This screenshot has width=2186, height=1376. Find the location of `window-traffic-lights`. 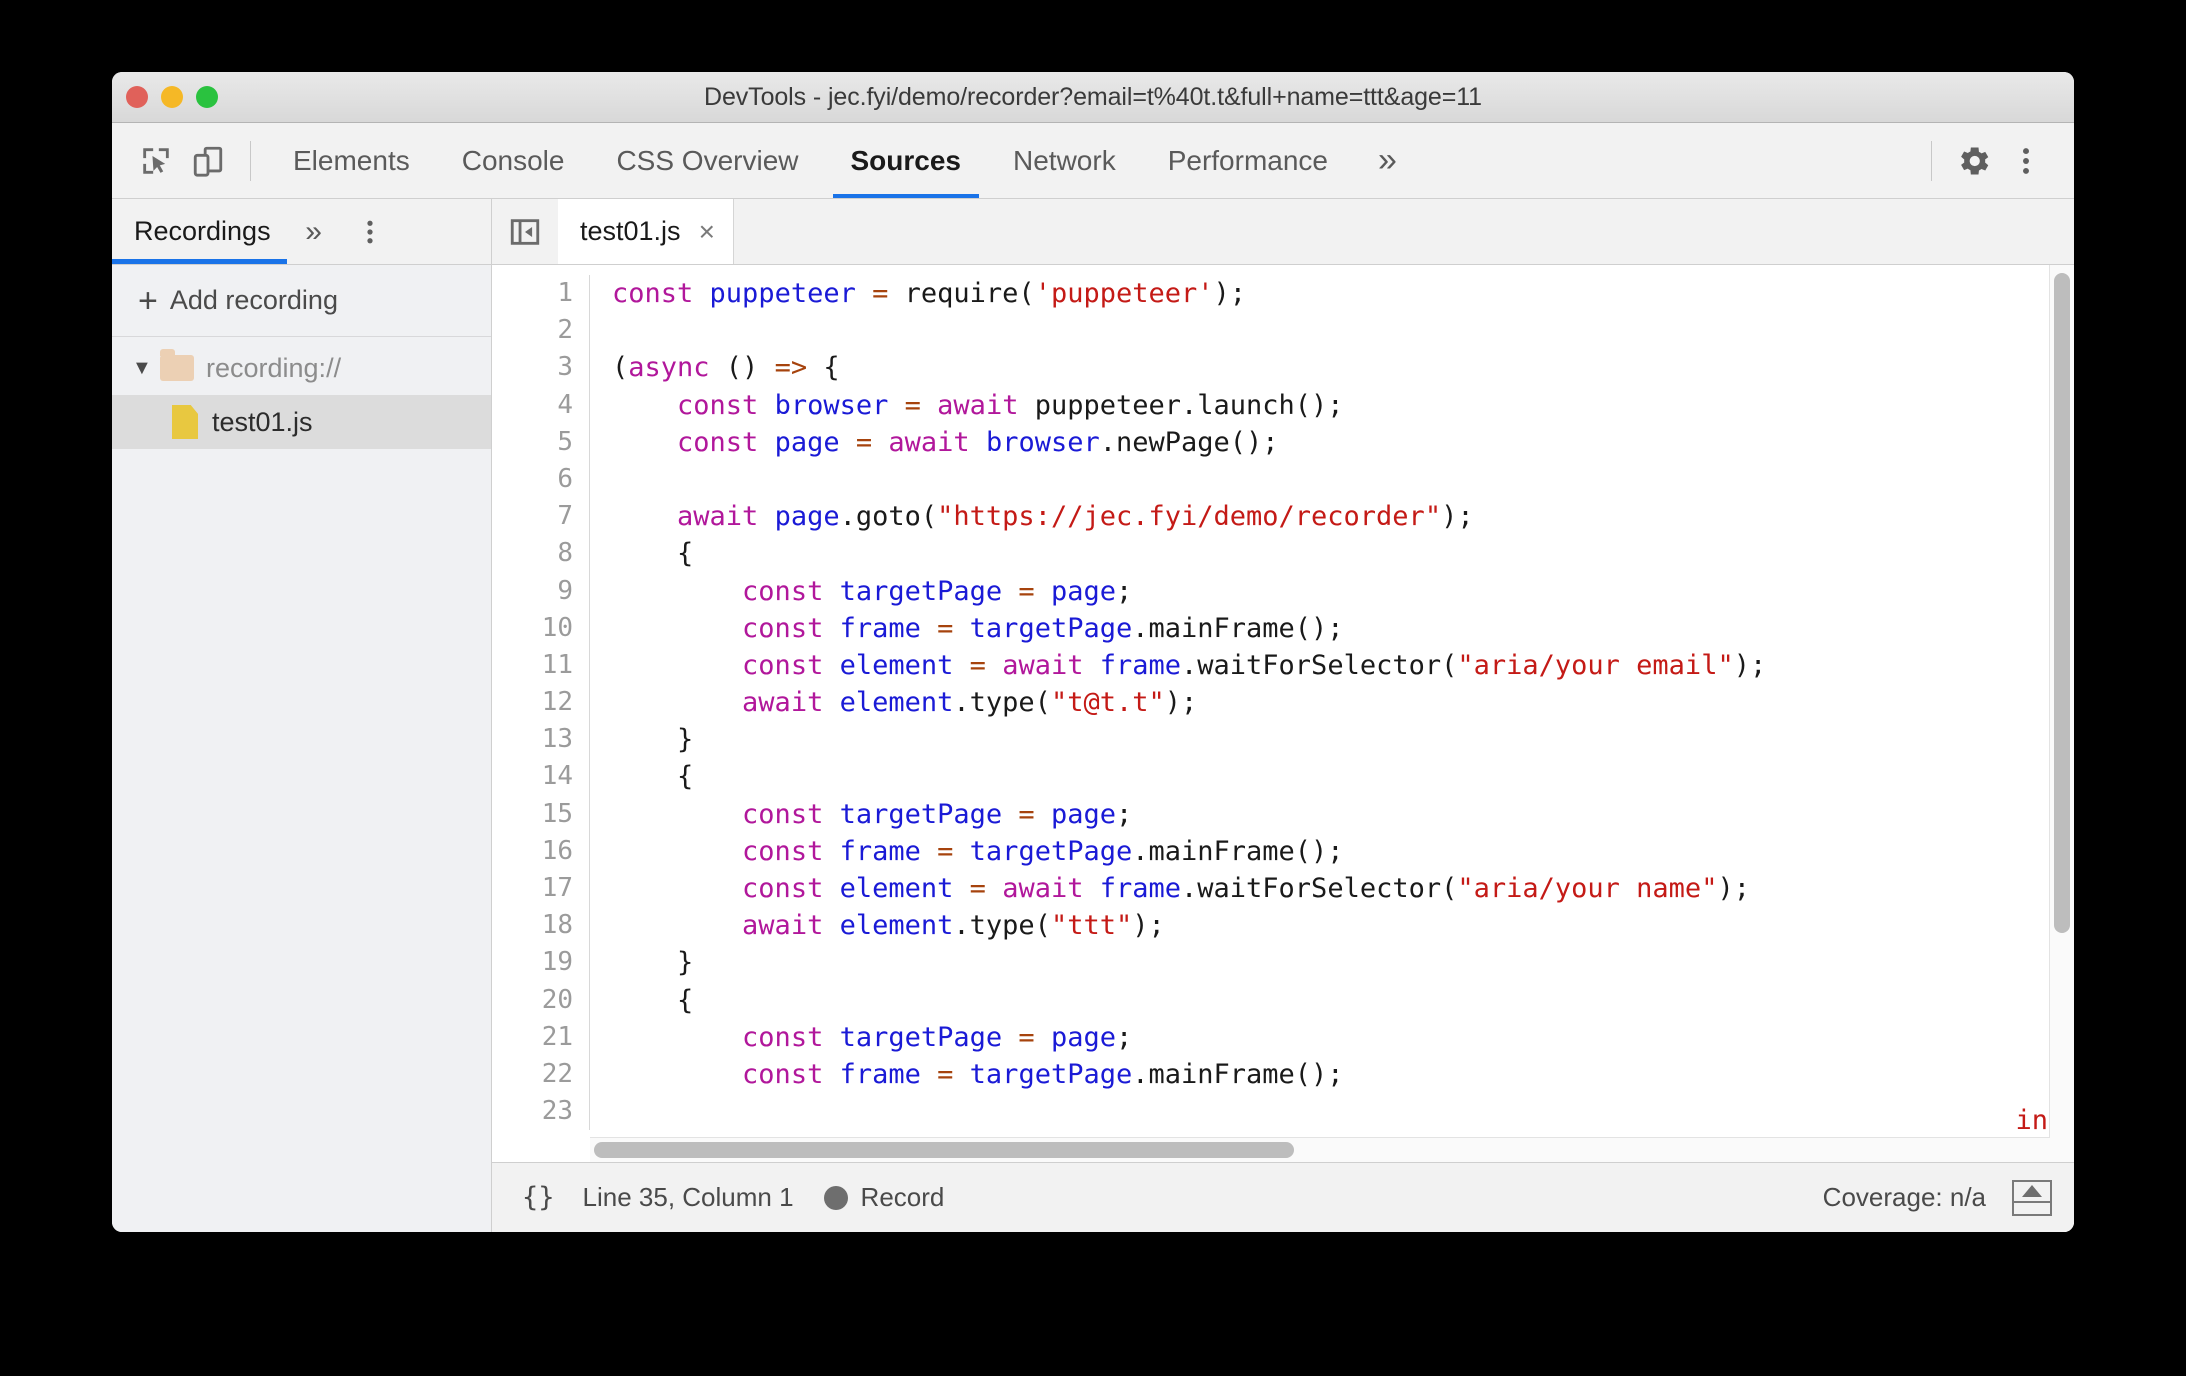

window-traffic-lights is located at coordinates (172, 97).